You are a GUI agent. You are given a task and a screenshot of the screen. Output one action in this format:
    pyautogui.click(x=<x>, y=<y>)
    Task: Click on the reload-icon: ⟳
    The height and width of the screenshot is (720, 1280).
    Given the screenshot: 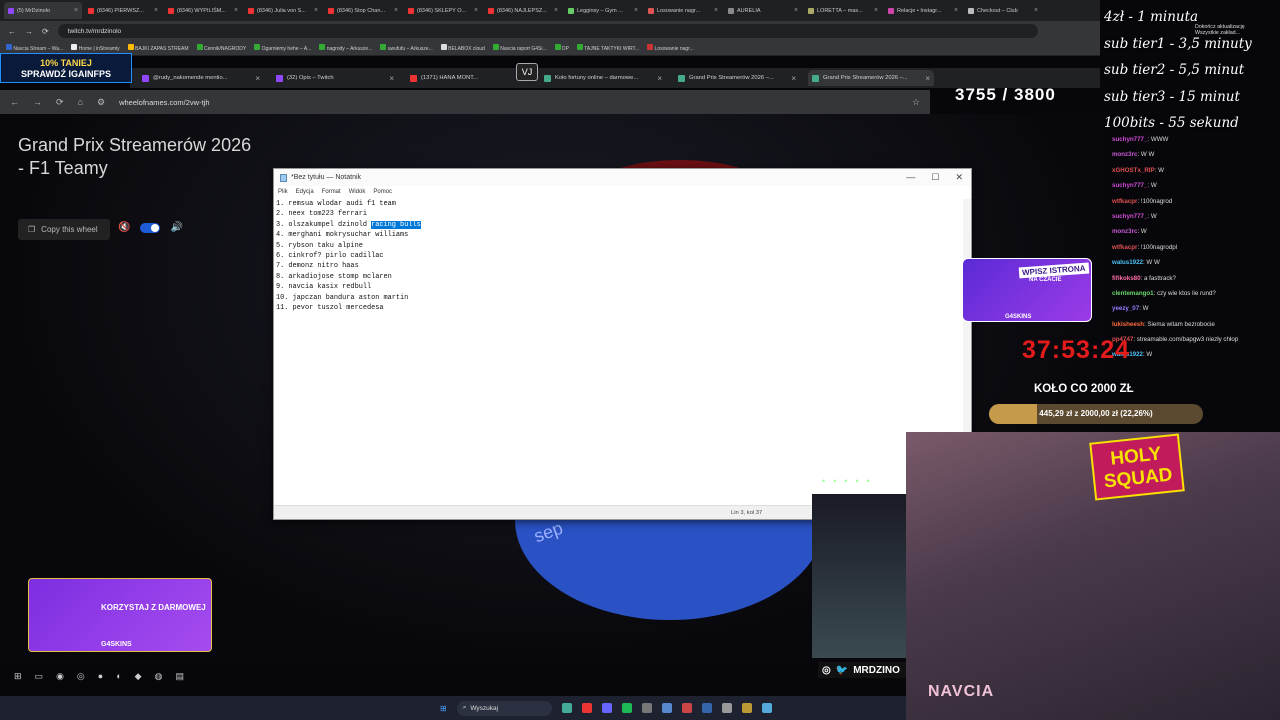 What is the action you would take?
    pyautogui.click(x=45, y=31)
    